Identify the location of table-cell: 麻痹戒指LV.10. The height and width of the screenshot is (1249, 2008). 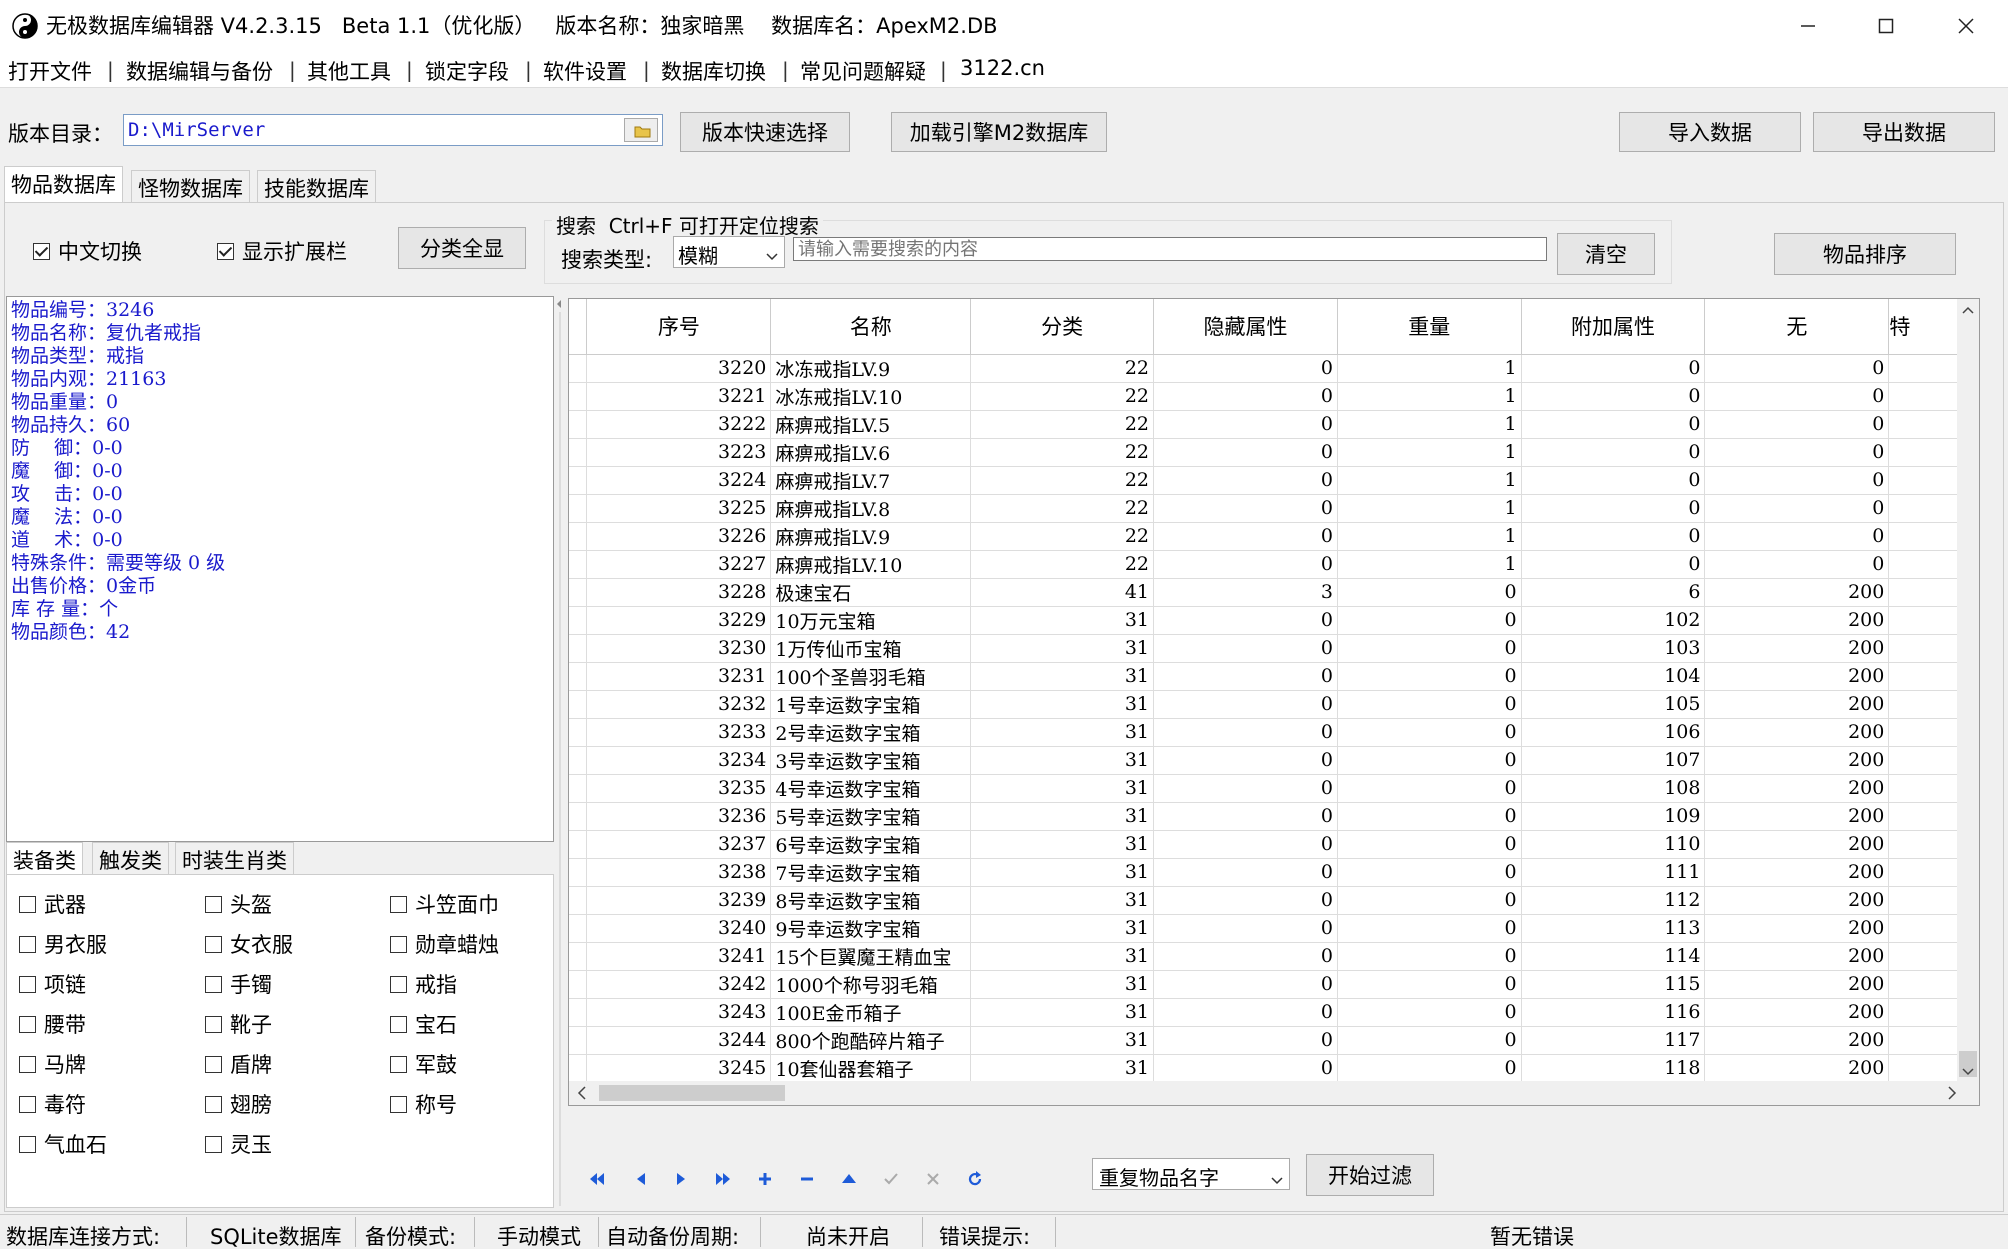
(871, 564).